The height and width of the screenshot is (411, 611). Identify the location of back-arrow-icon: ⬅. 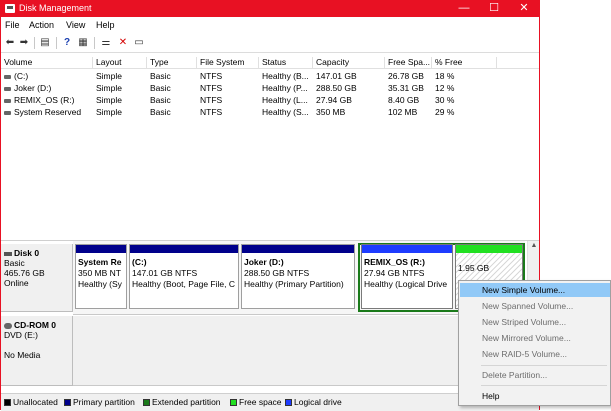
(10, 43).